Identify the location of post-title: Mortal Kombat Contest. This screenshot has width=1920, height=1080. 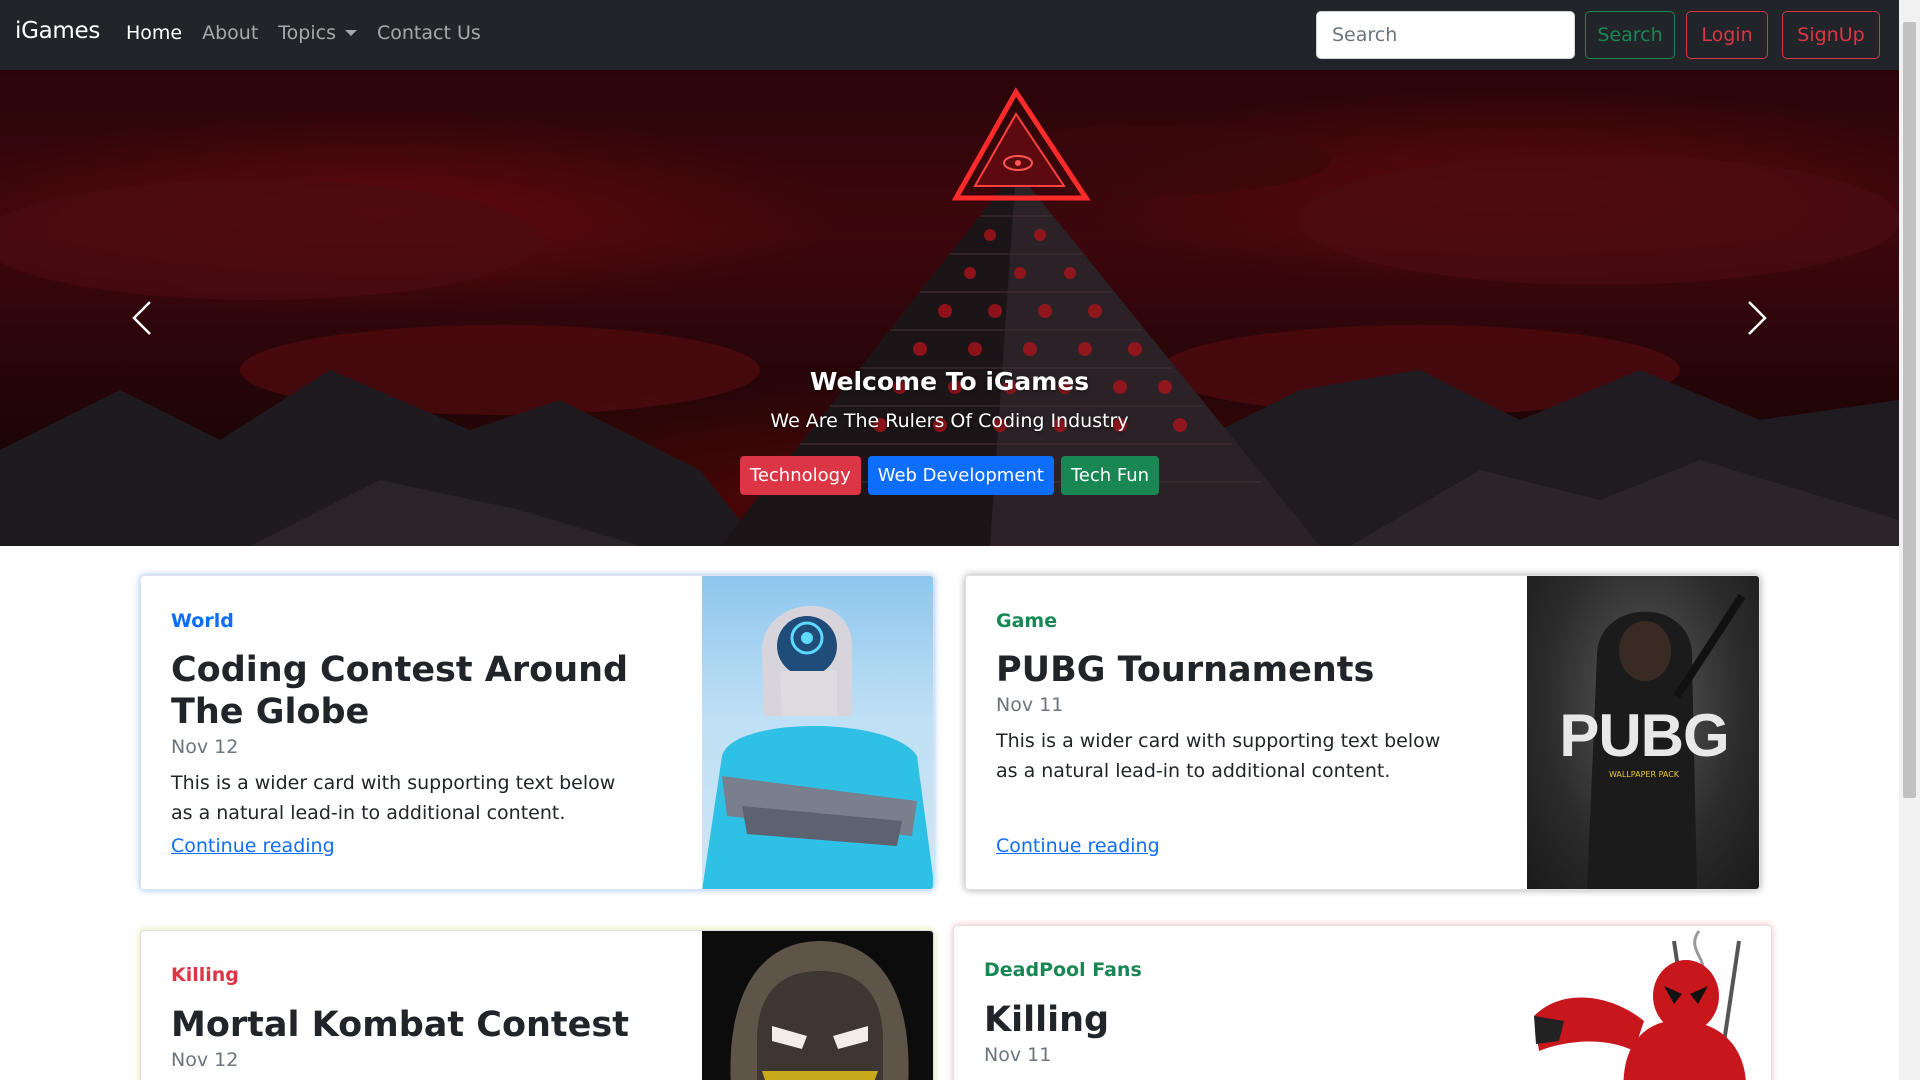
(400, 1025).